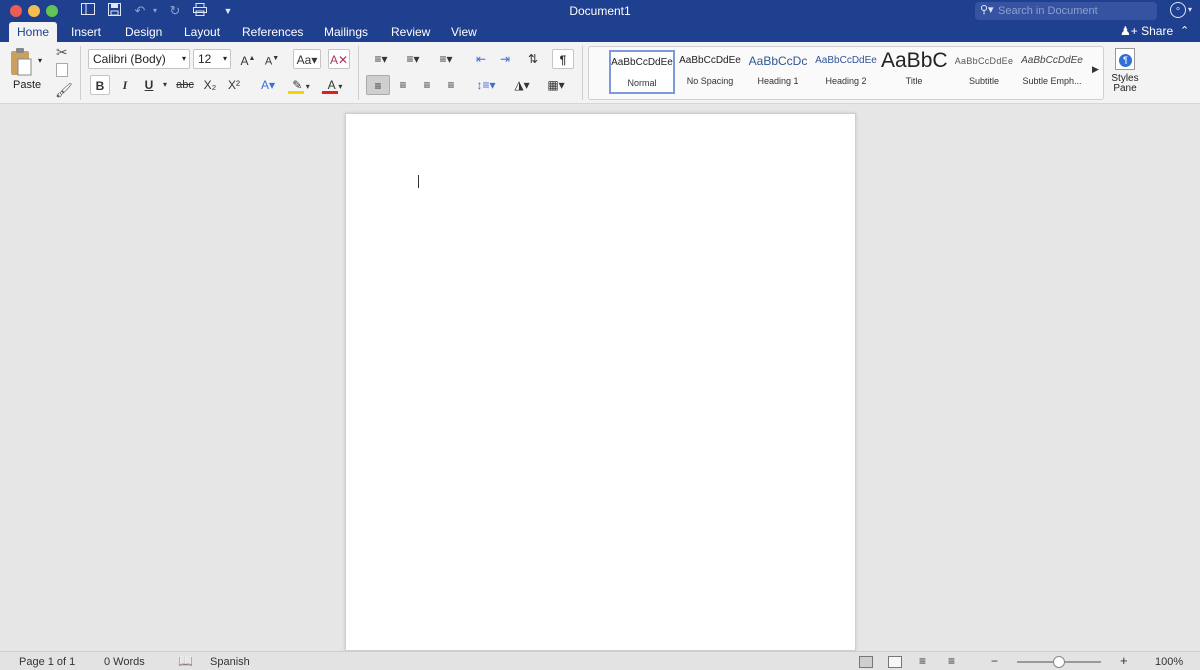 The height and width of the screenshot is (670, 1200). I want to click on bold-button: B, so click(100, 85).